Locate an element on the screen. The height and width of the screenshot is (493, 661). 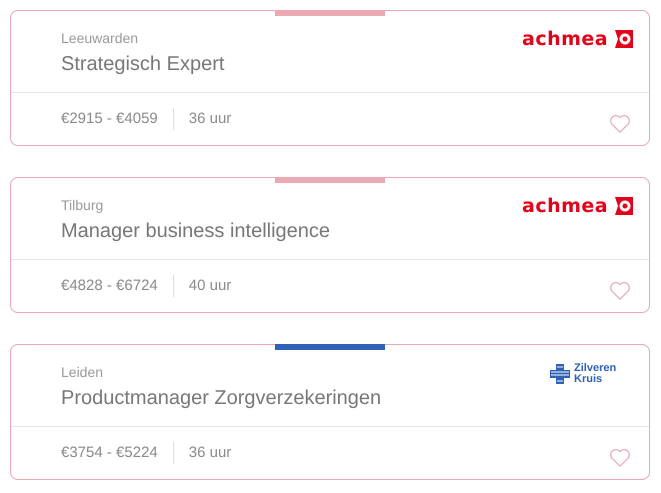
job-location: Leiden is located at coordinates (82, 372).